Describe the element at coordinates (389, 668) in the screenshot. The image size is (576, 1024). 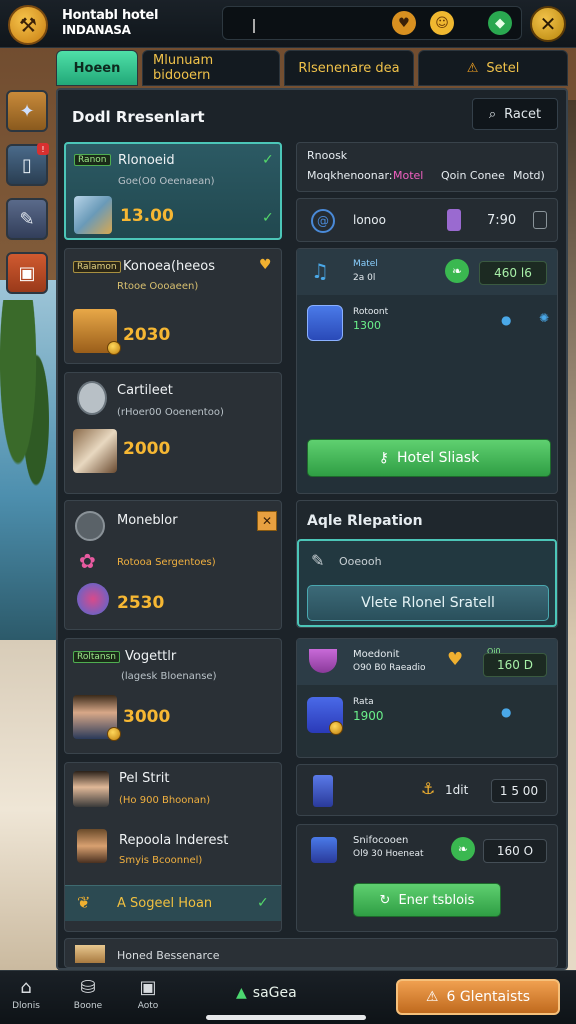
I see `unit-sub: O90 B0 Raeadio` at that location.